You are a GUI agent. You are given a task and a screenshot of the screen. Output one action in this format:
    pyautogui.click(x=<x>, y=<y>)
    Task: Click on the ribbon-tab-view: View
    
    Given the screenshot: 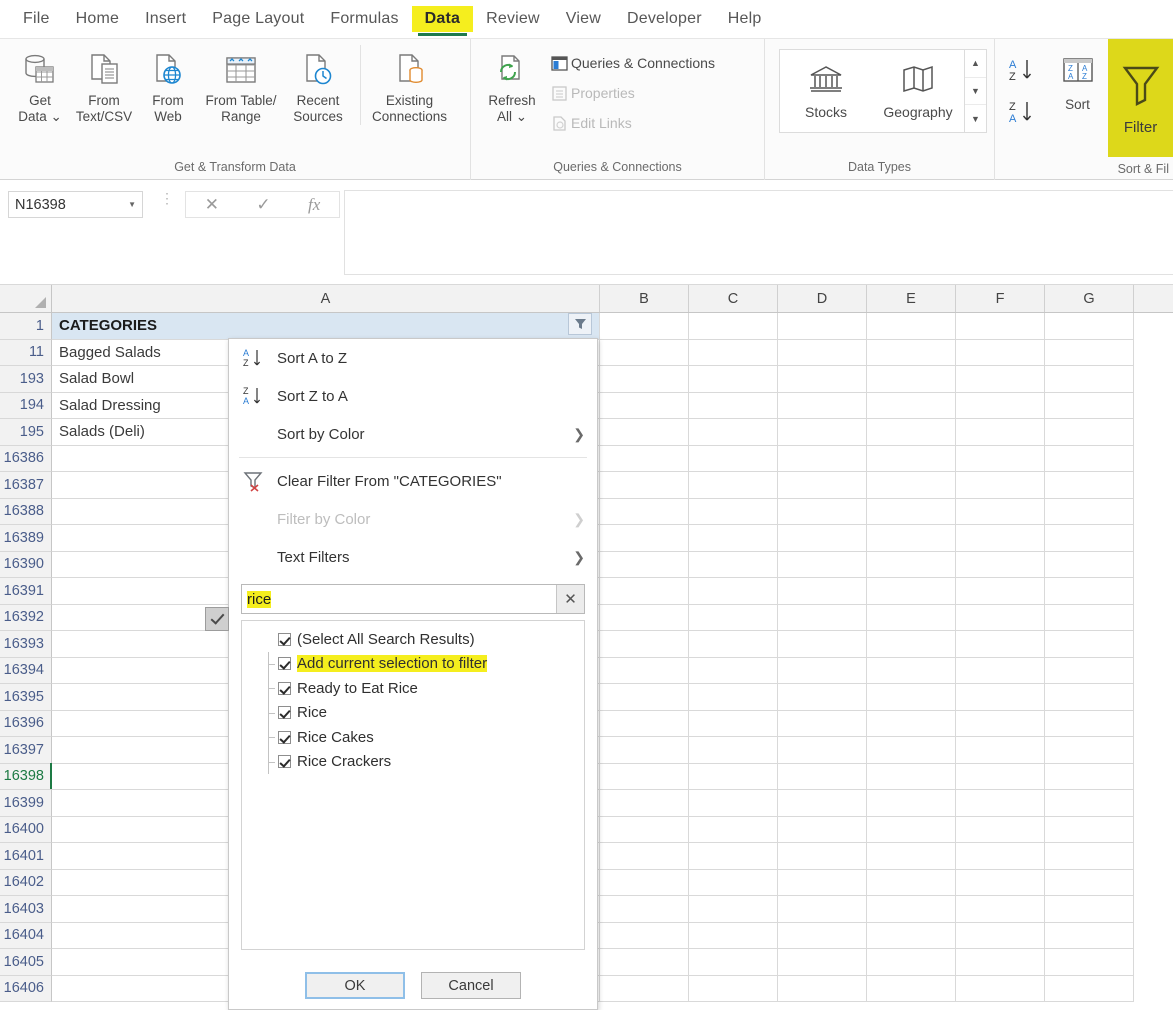 What is the action you would take?
    pyautogui.click(x=583, y=19)
    